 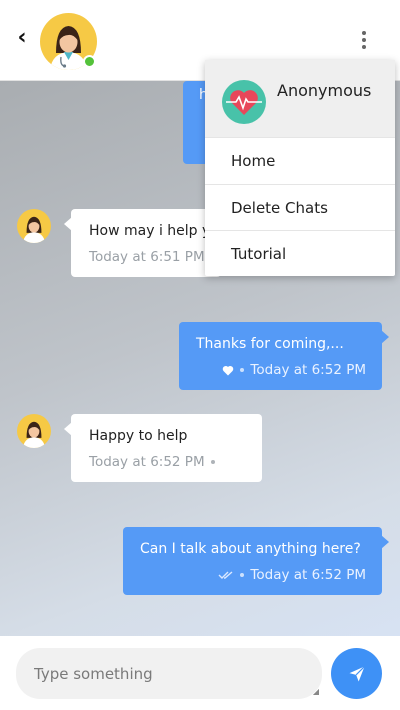 I want to click on more-vertical-icon, so click(x=364, y=40).